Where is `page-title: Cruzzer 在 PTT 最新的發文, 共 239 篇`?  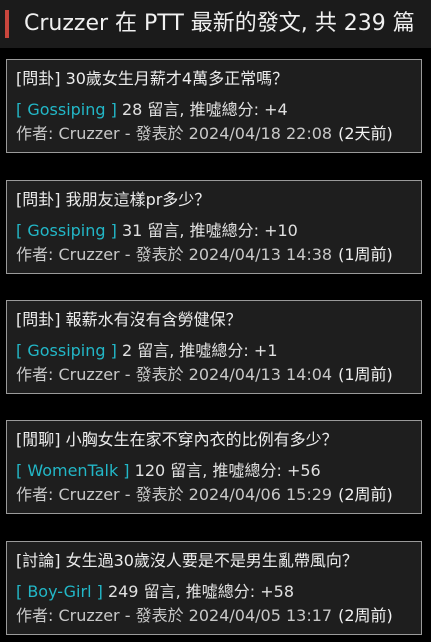
page-title: Cruzzer 在 PTT 最新的發文, 共 239 篇 is located at coordinates (219, 23).